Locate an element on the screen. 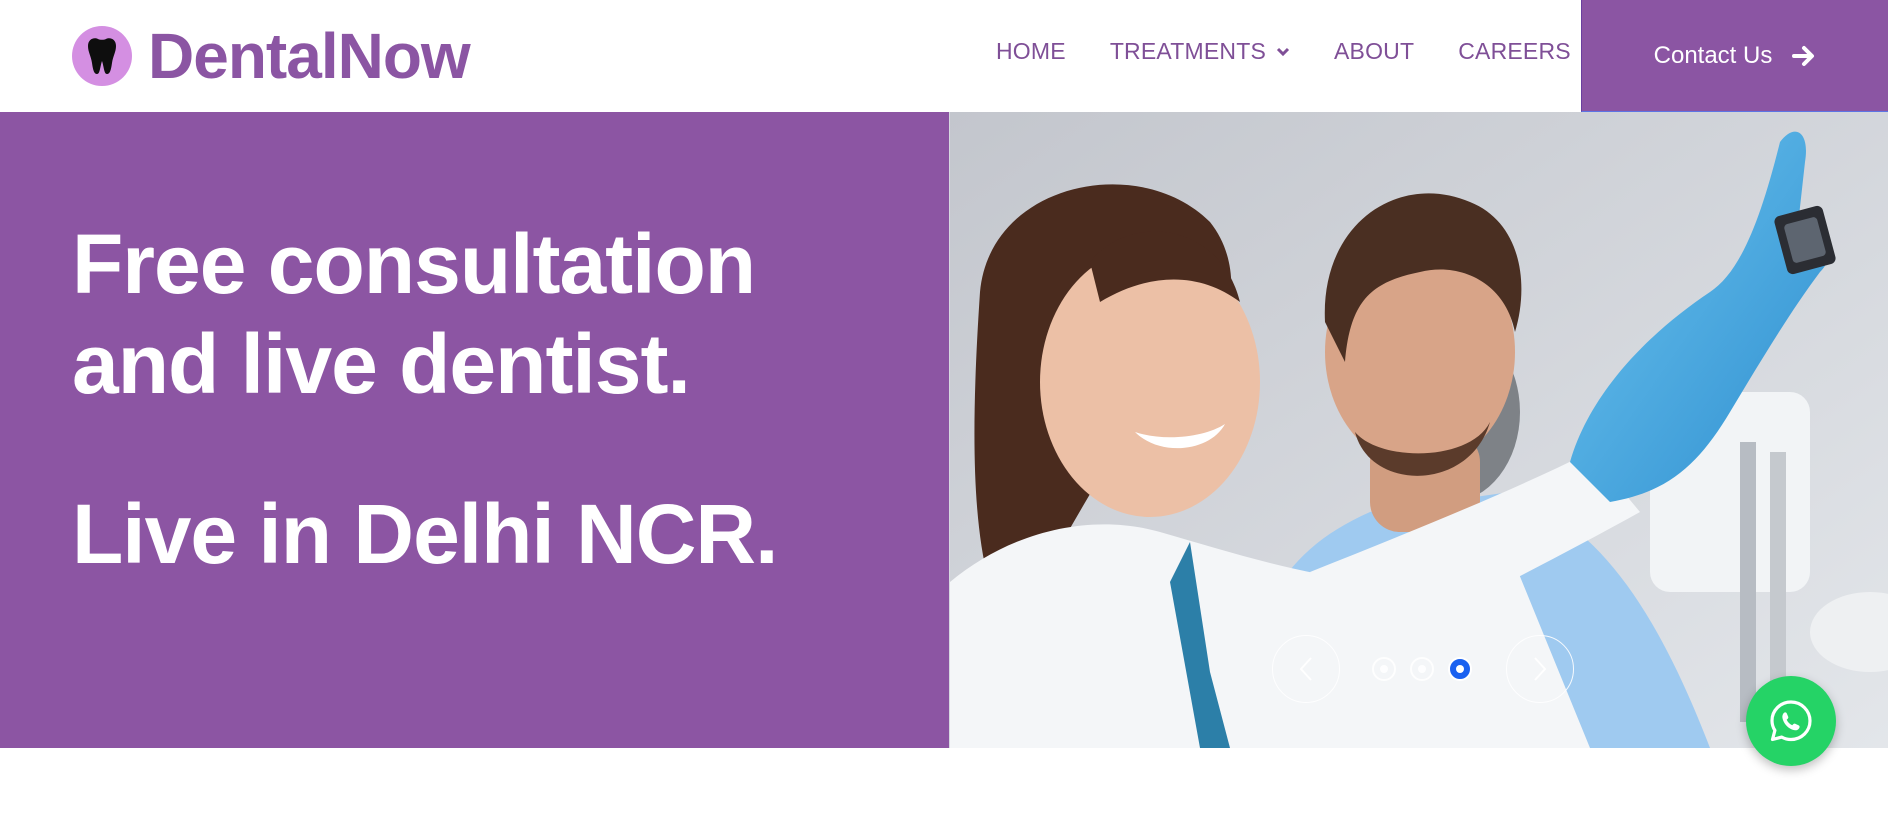 Image resolution: width=1888 pixels, height=822 pixels. nav-treatments: TREATMENTS is located at coordinates (1200, 51).